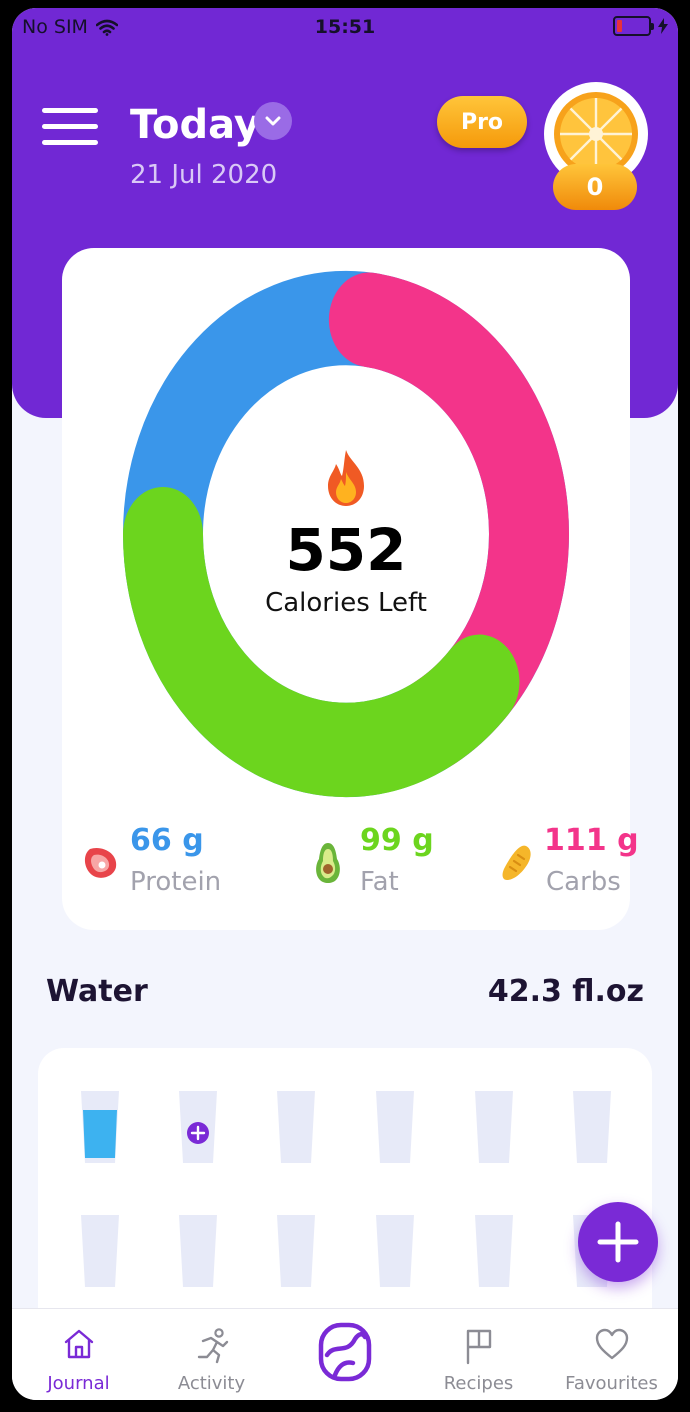 The image size is (690, 1412). What do you see at coordinates (195, 125) in the screenshot?
I see `page-title: Today` at bounding box center [195, 125].